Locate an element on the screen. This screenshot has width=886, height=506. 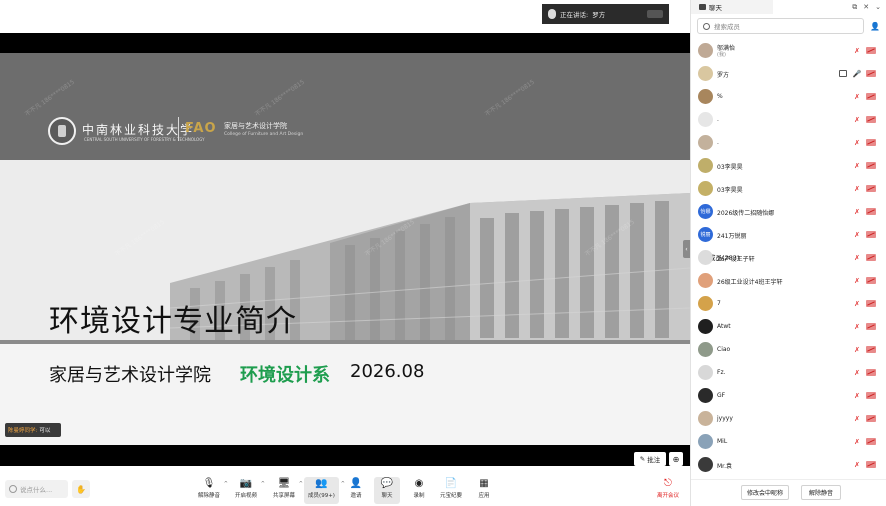
panel-footer: 修改会中昵称 解除静音 is located at coordinates (788, 492).